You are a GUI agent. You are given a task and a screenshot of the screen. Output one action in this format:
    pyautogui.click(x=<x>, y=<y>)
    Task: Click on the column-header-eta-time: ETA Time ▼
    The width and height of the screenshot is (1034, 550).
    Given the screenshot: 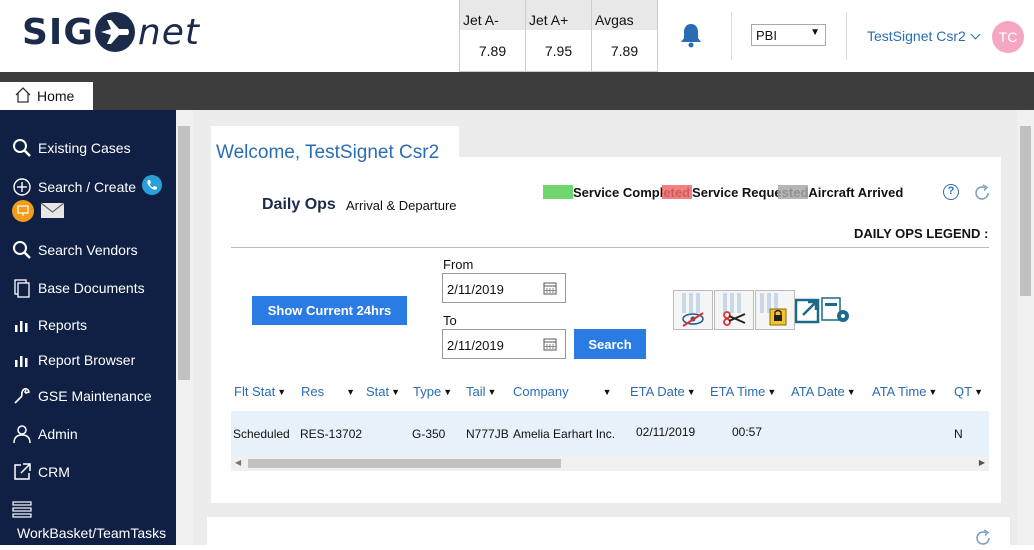 What is the action you would take?
    pyautogui.click(x=743, y=391)
    